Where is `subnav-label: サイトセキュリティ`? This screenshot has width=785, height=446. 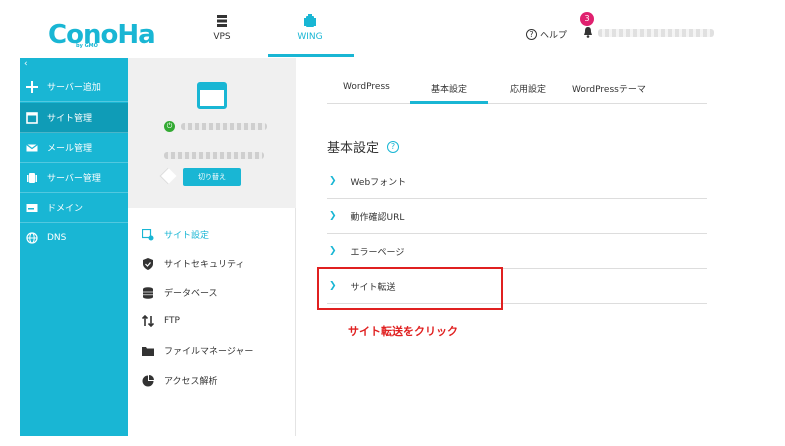 subnav-label: サイトセキュリティ is located at coordinates (204, 265).